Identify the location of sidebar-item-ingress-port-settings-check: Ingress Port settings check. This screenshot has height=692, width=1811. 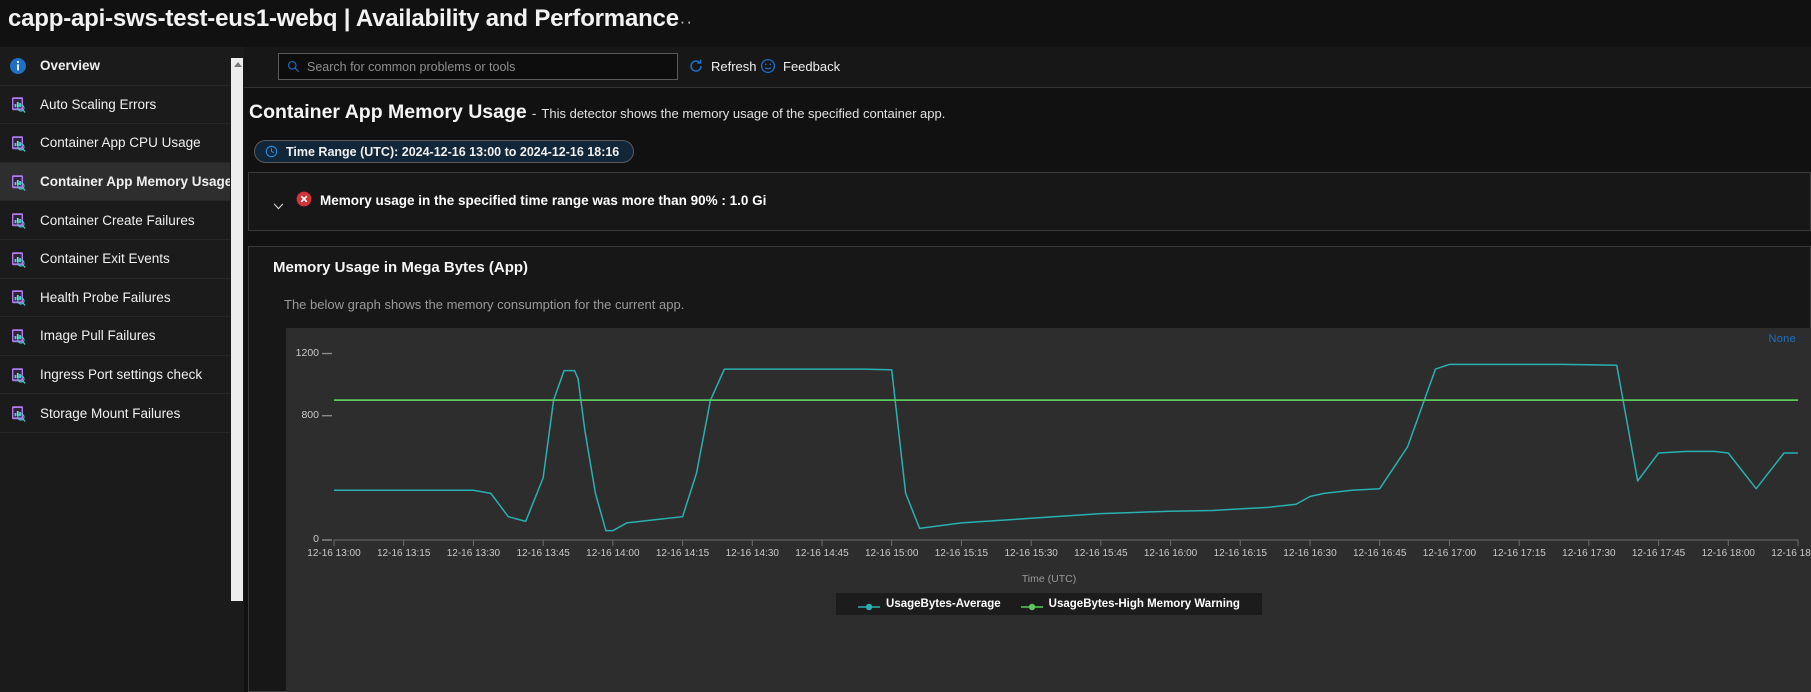
(115, 375).